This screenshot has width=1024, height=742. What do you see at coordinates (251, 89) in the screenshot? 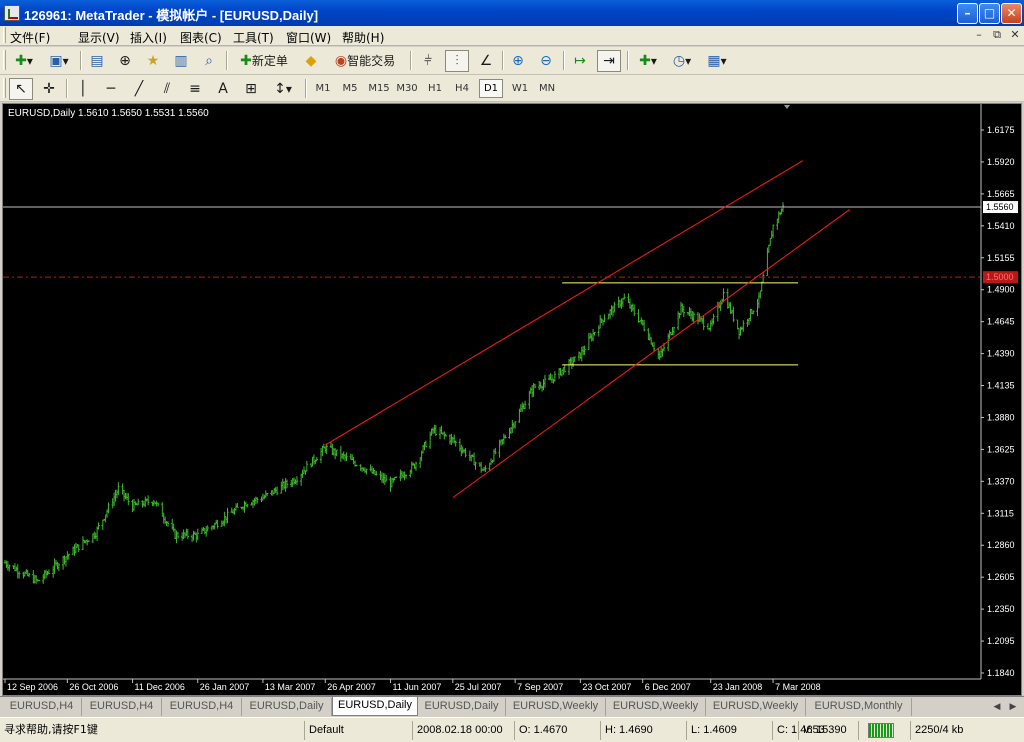
I see `text-label-button: ⊞` at bounding box center [251, 89].